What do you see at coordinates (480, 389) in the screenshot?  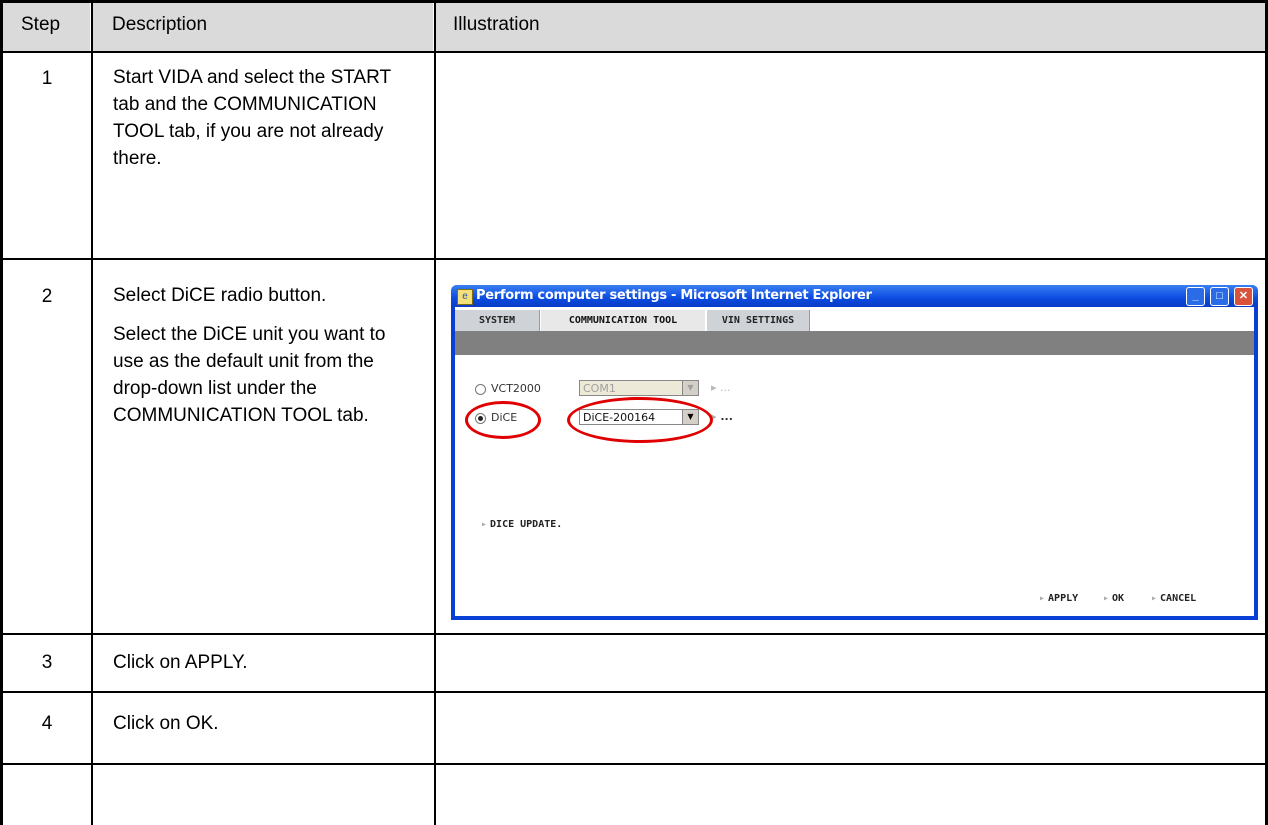 I see `radio-vct2000` at bounding box center [480, 389].